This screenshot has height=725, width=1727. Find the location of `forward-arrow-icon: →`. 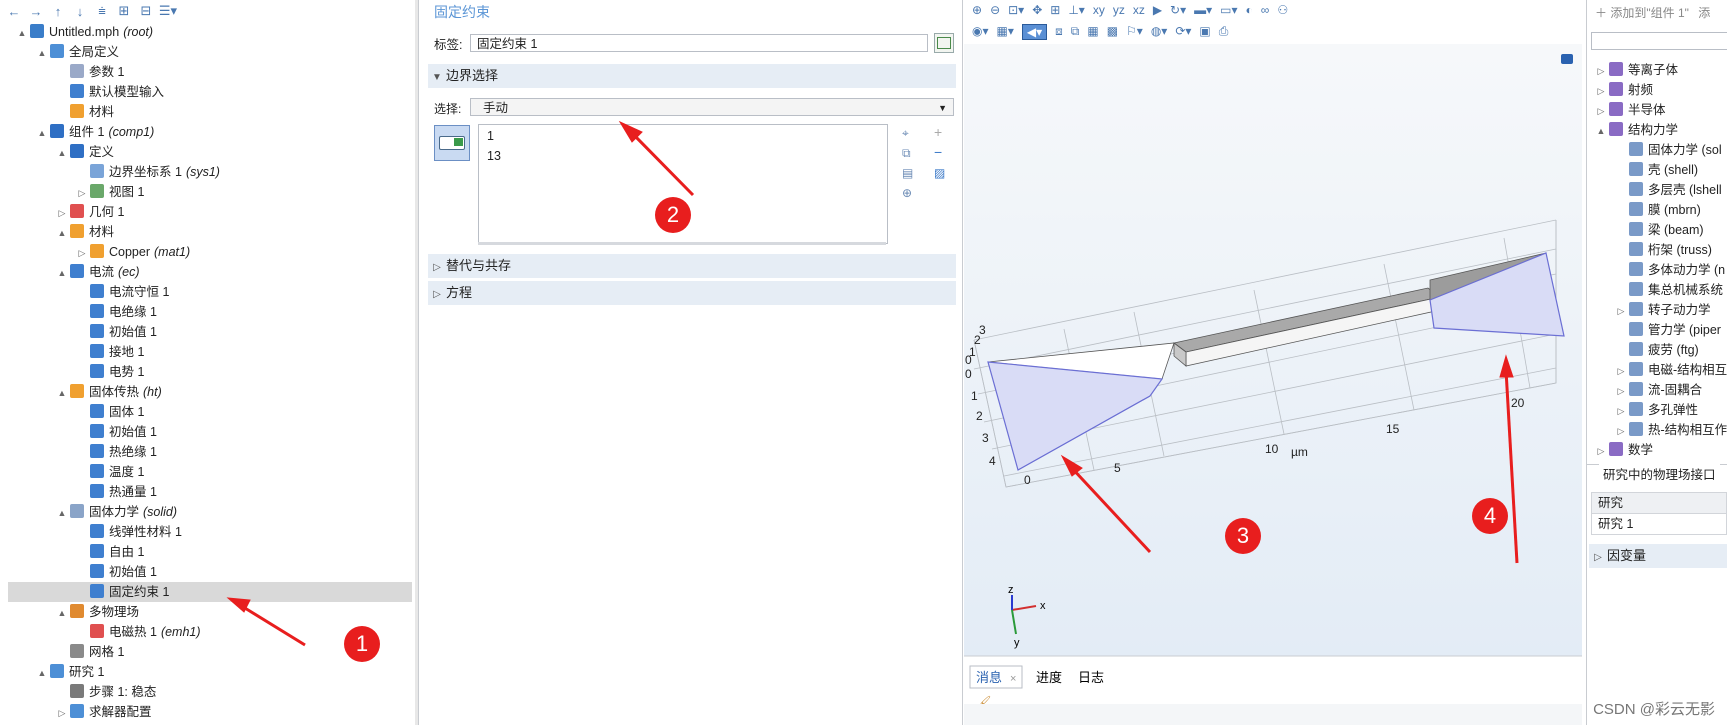

forward-arrow-icon: → is located at coordinates (36, 11).